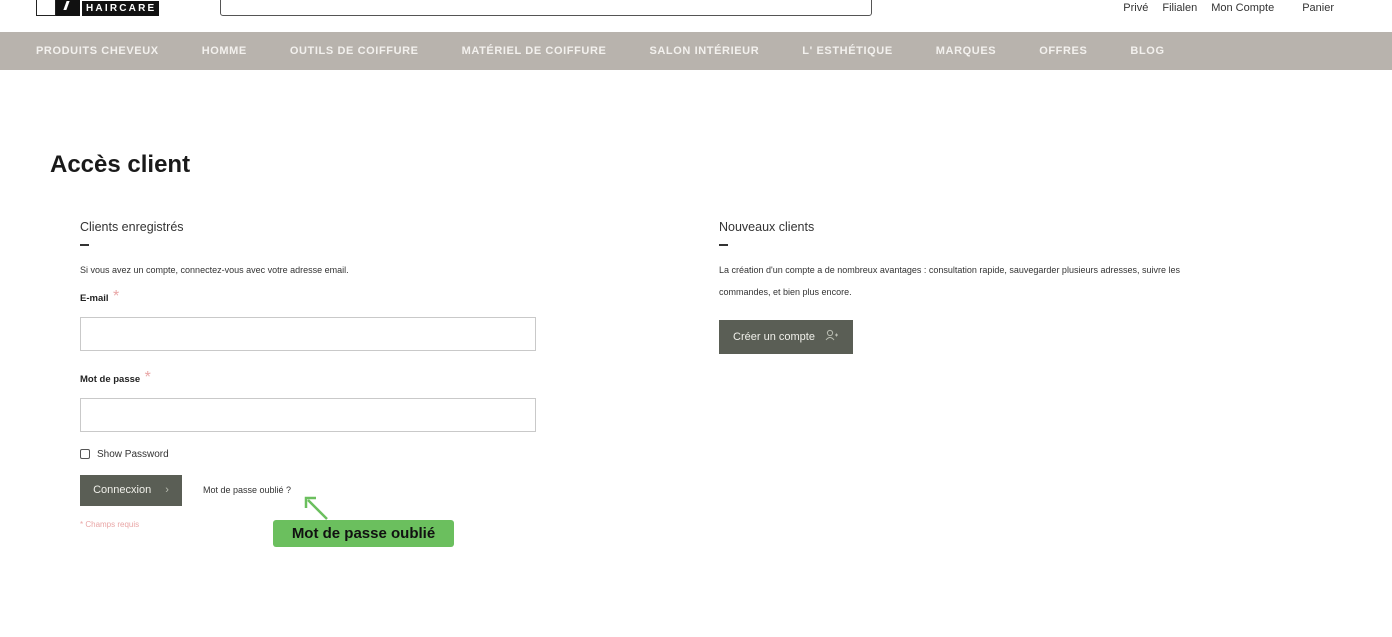  What do you see at coordinates (147, 377) in the screenshot?
I see `password-required-marker: *` at bounding box center [147, 377].